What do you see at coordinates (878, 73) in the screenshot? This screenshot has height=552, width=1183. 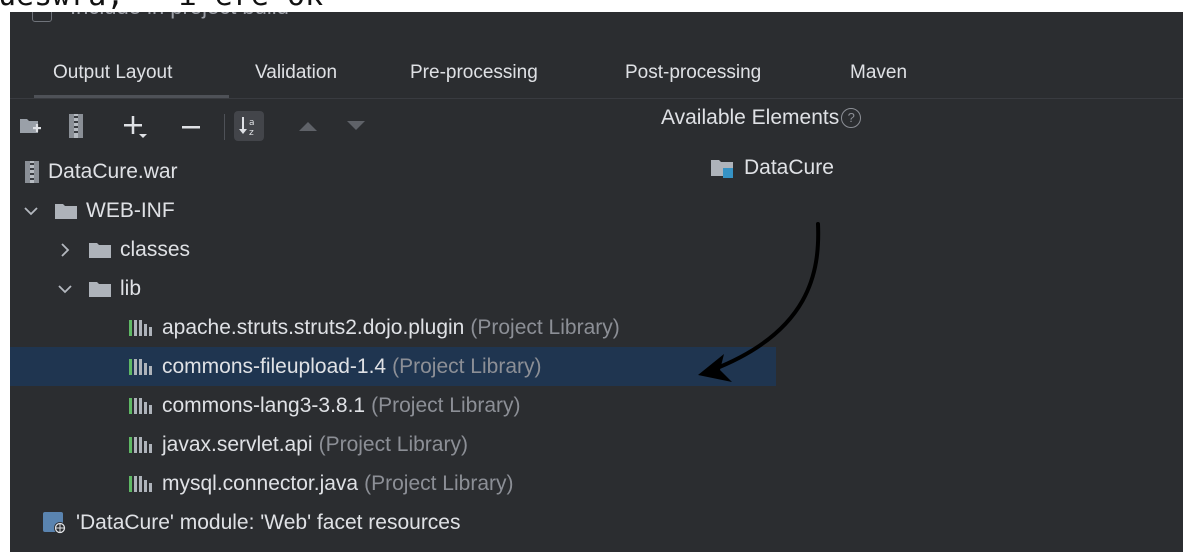 I see `tab-maven: Maven` at bounding box center [878, 73].